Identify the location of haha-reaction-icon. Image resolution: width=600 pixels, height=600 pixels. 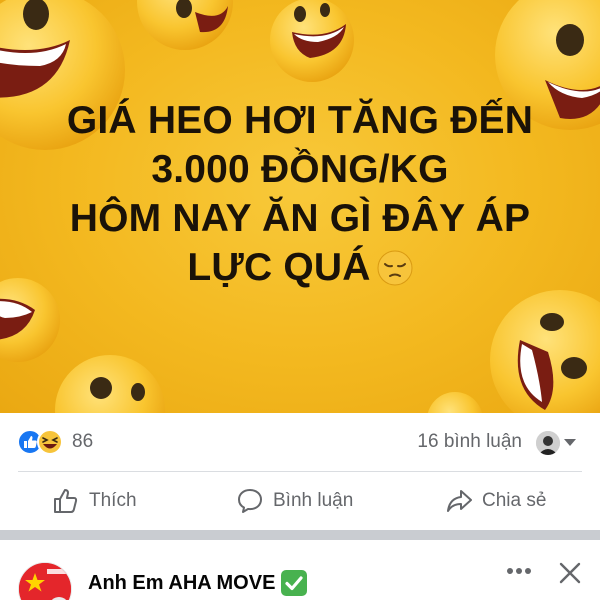
(50, 442).